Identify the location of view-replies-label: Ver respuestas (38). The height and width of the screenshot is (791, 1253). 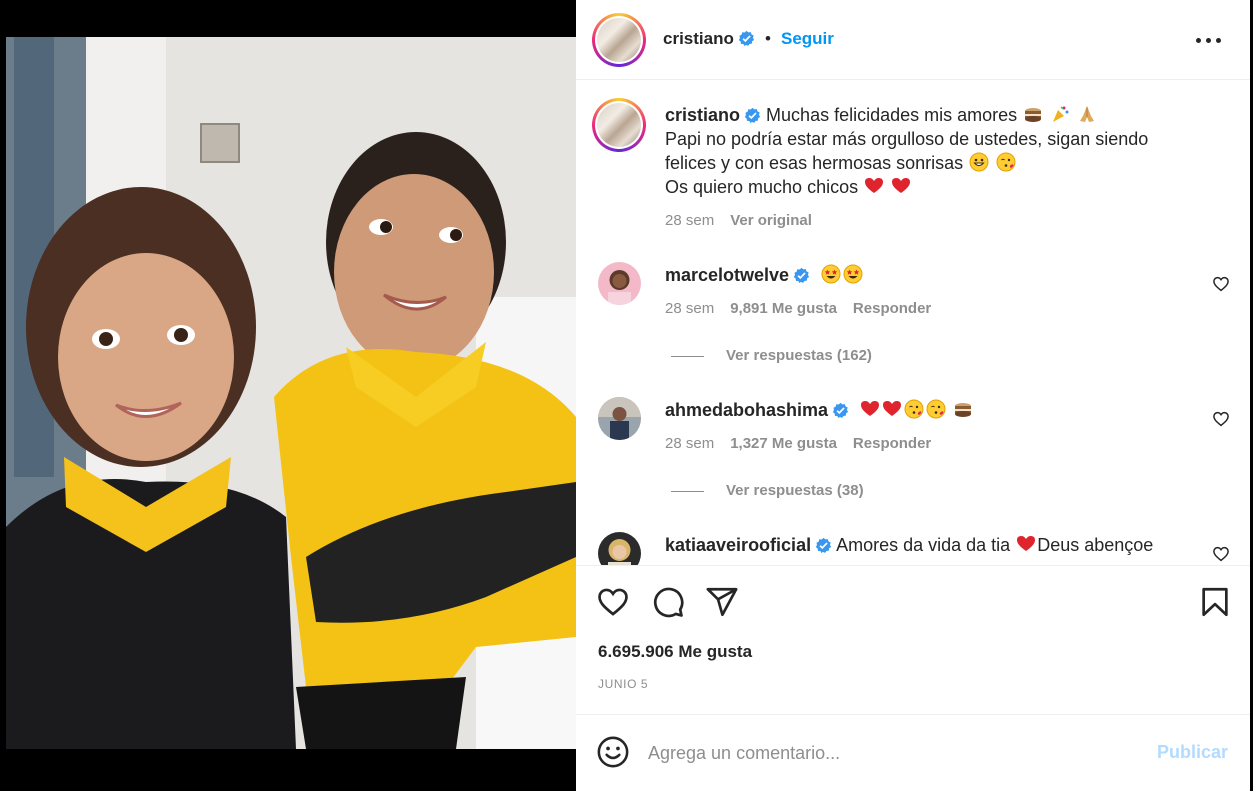
(795, 490).